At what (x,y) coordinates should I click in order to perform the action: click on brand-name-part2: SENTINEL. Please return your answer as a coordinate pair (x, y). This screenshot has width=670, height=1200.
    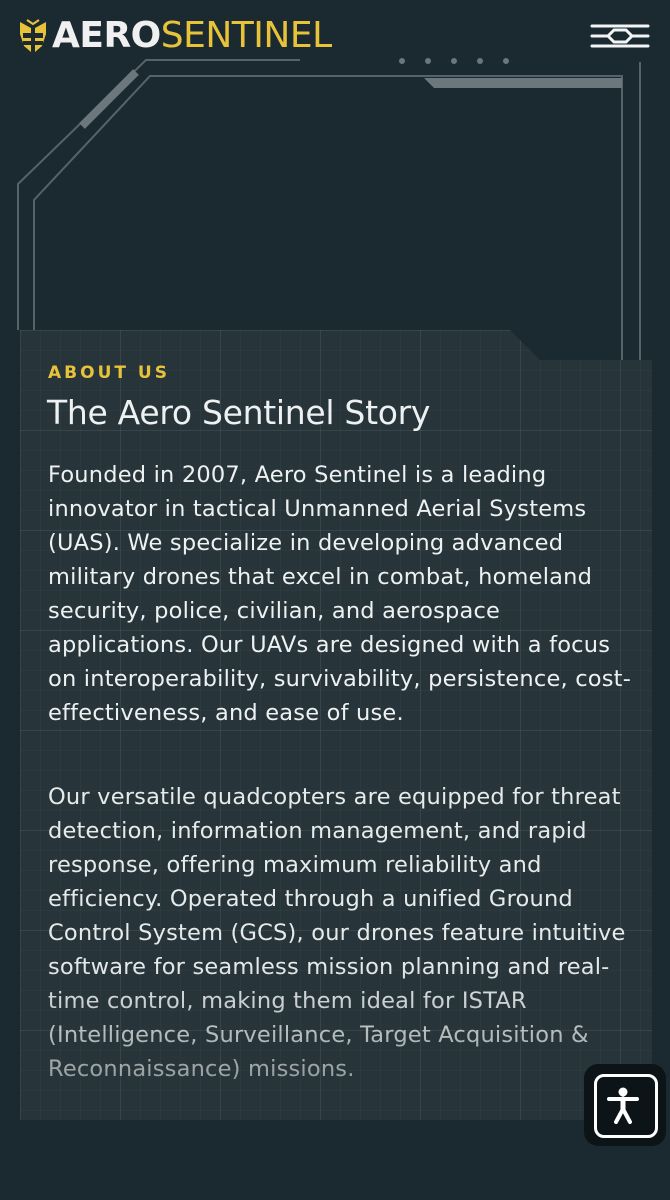
    Looking at the image, I should click on (246, 35).